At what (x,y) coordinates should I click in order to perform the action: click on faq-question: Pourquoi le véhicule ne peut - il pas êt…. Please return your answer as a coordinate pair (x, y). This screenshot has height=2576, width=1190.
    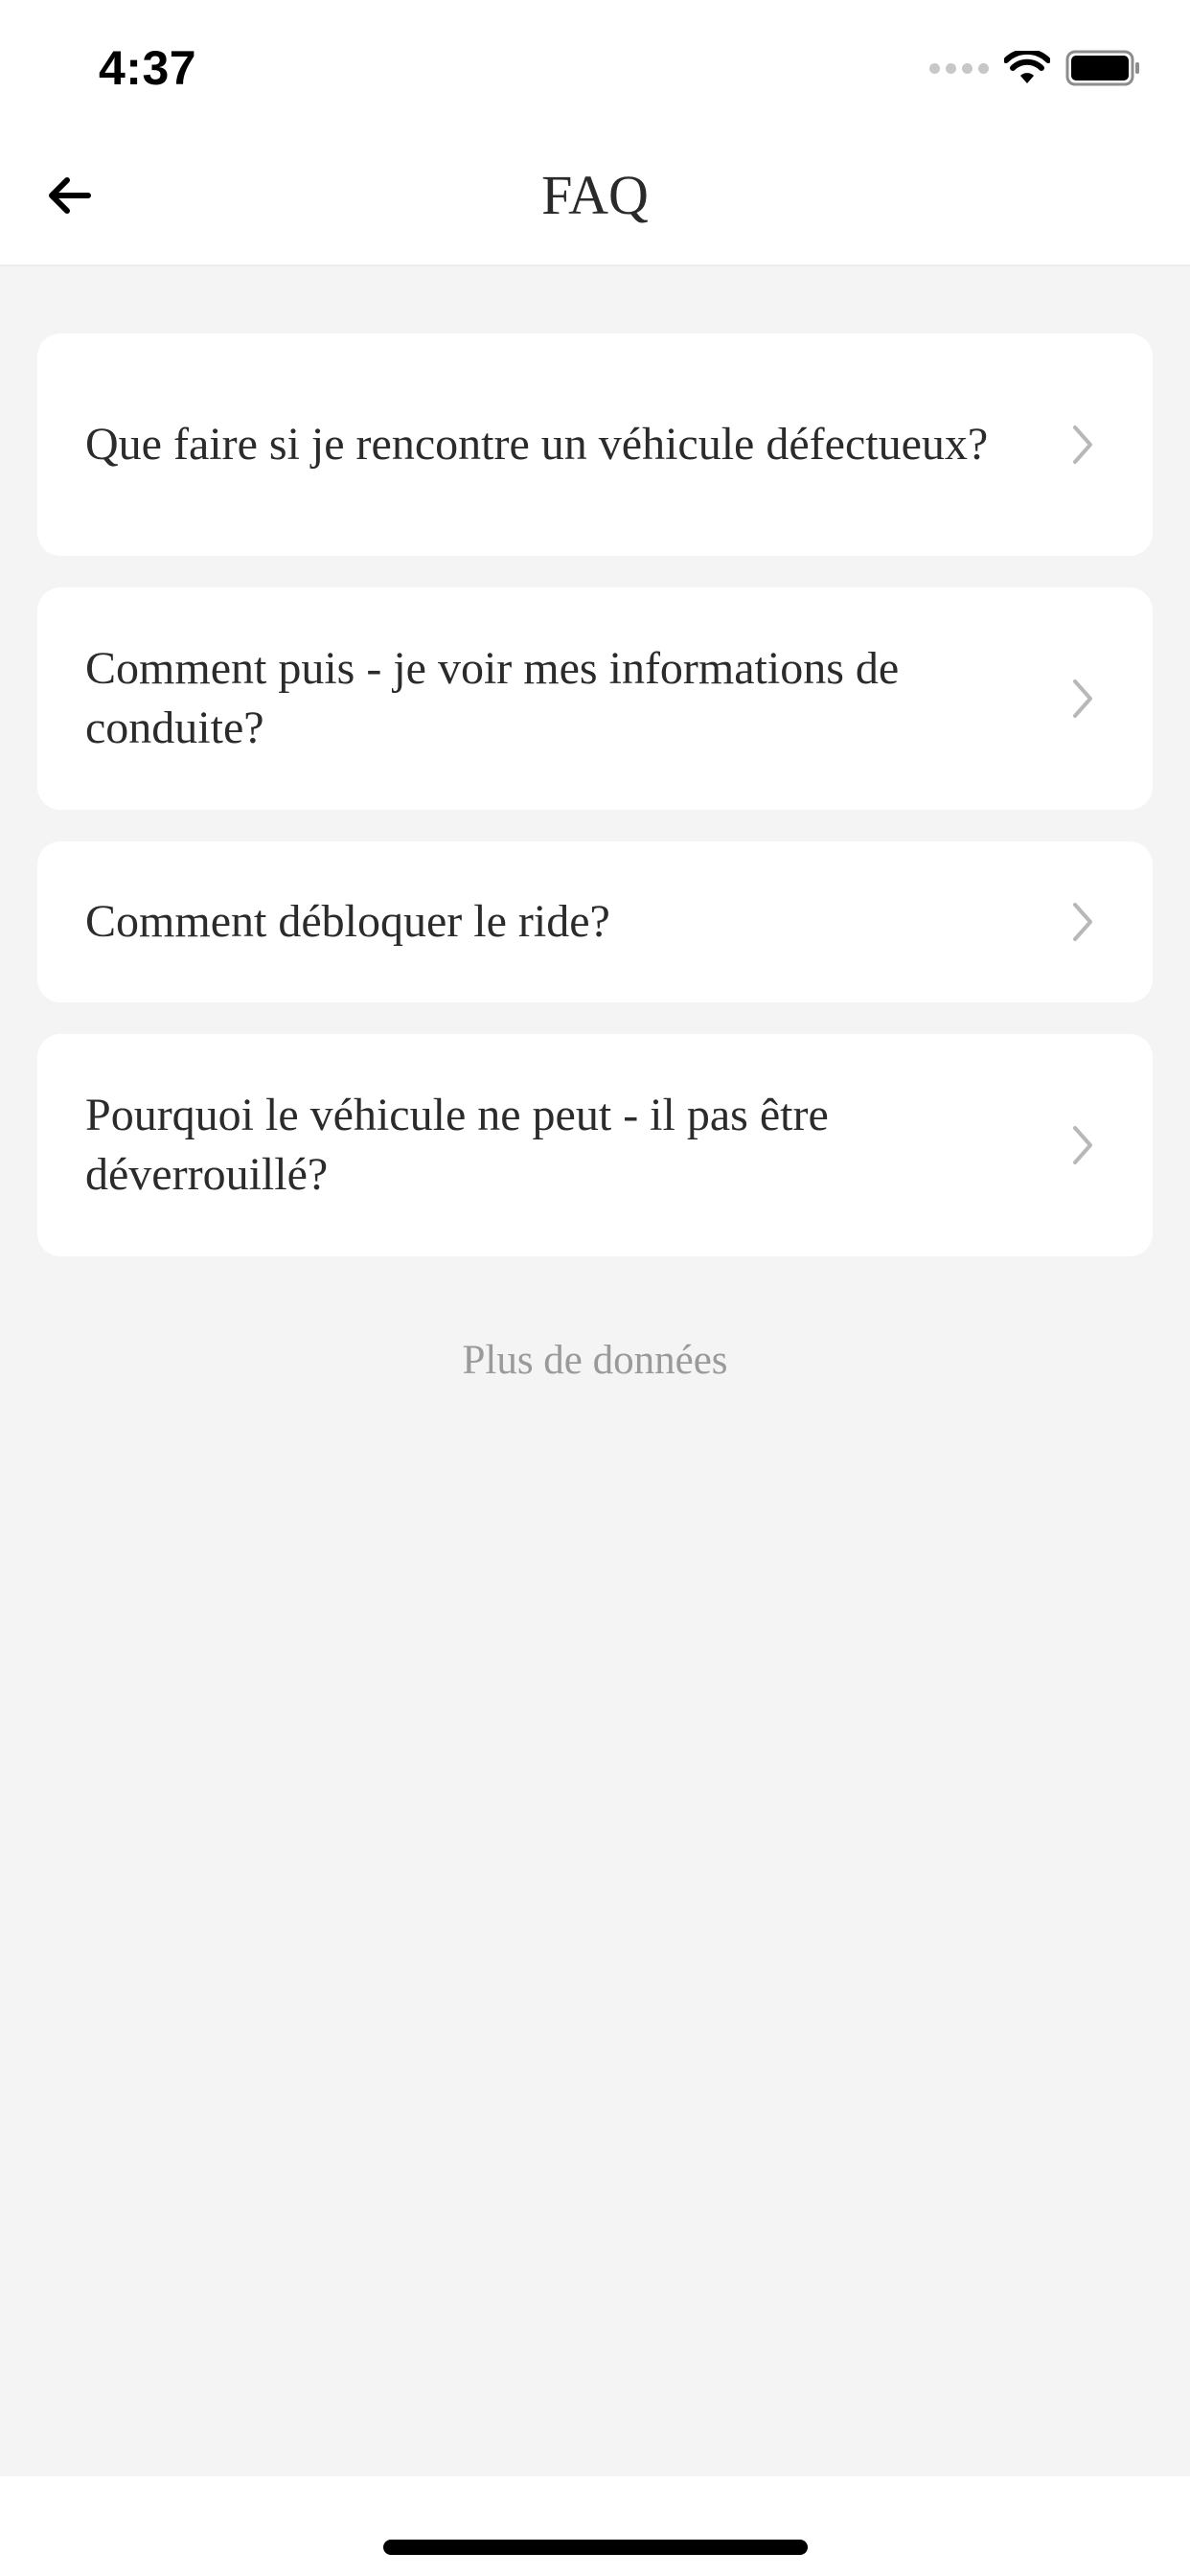
    Looking at the image, I should click on (457, 1145).